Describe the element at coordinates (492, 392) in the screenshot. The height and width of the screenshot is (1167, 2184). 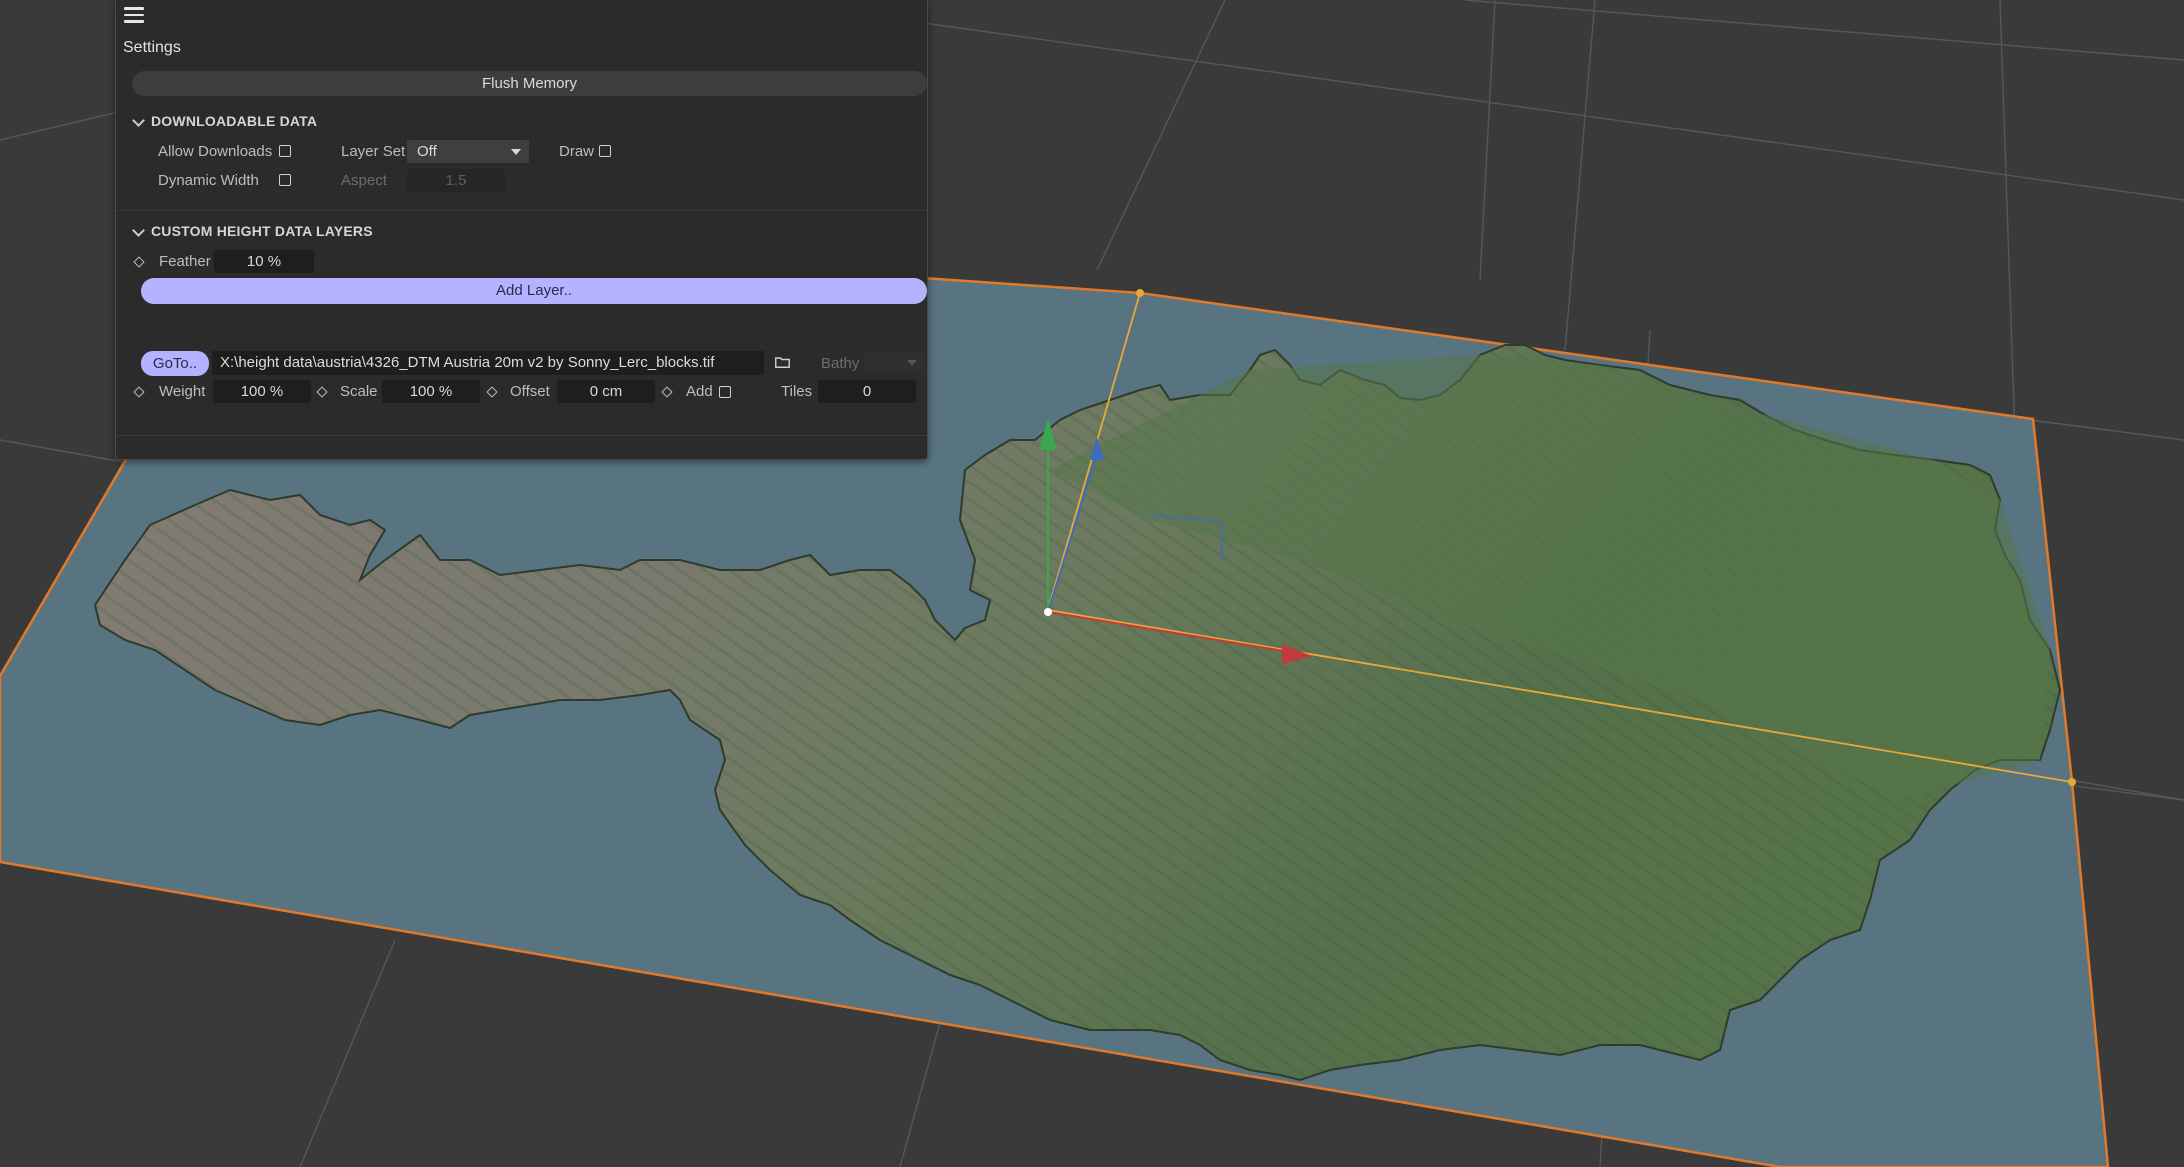
I see `offset-keyframe-icon` at that location.